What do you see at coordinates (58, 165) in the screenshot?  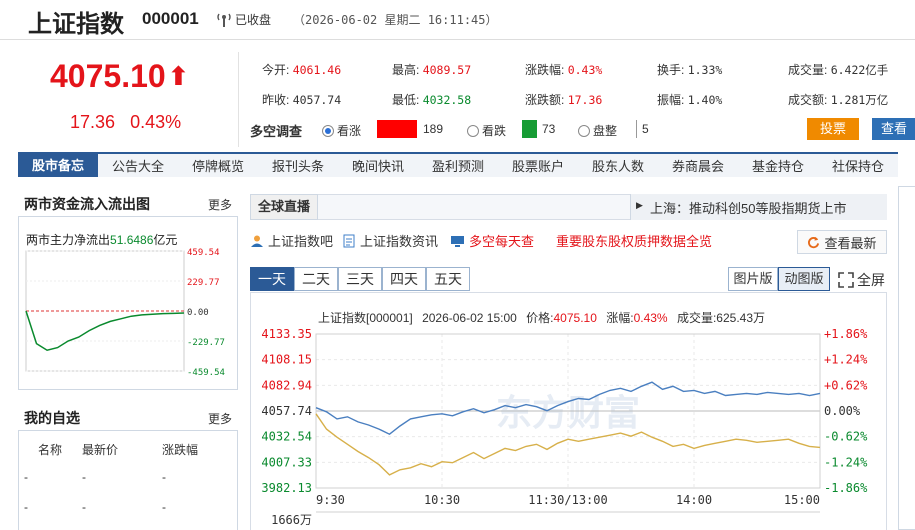 I see `nav-memo-title: 股市备忘` at bounding box center [58, 165].